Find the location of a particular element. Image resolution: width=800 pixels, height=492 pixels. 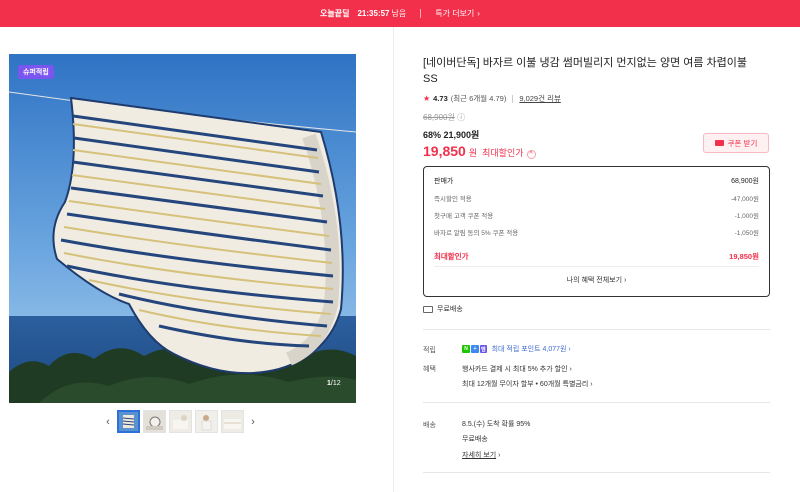

max-discount-value: 19,850원 is located at coordinates (744, 256).